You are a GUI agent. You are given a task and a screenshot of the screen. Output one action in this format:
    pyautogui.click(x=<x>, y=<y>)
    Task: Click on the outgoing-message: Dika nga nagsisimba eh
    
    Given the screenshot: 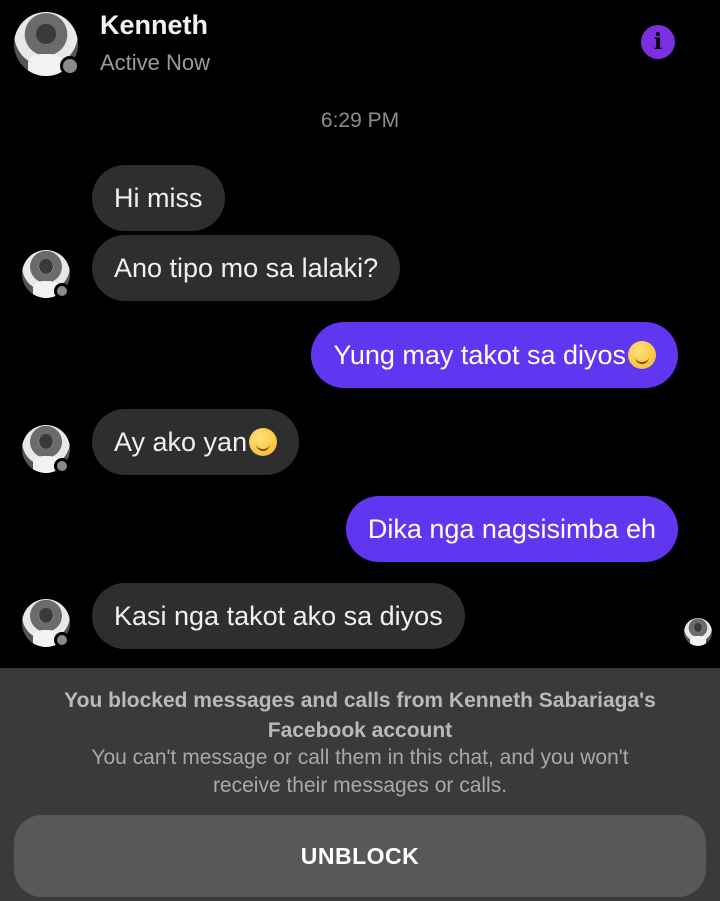 What is the action you would take?
    pyautogui.click(x=511, y=529)
    